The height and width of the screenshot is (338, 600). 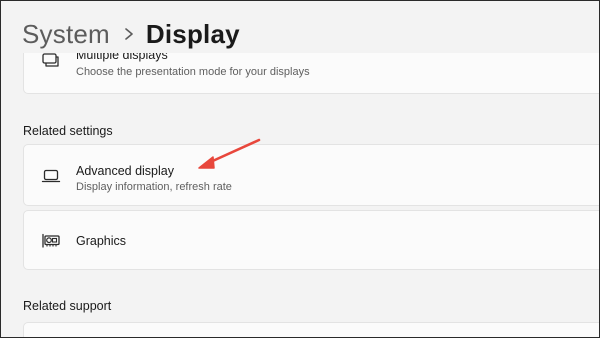 I want to click on graphics-card-icon, so click(x=51, y=241).